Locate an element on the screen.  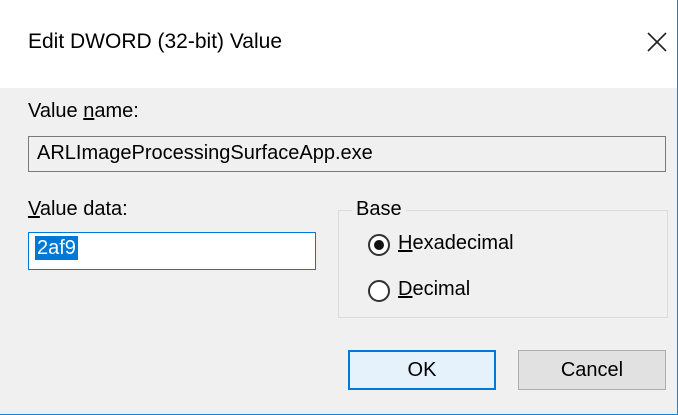
radio-hexadecimal-label: Hexadecimal is located at coordinates (456, 243).